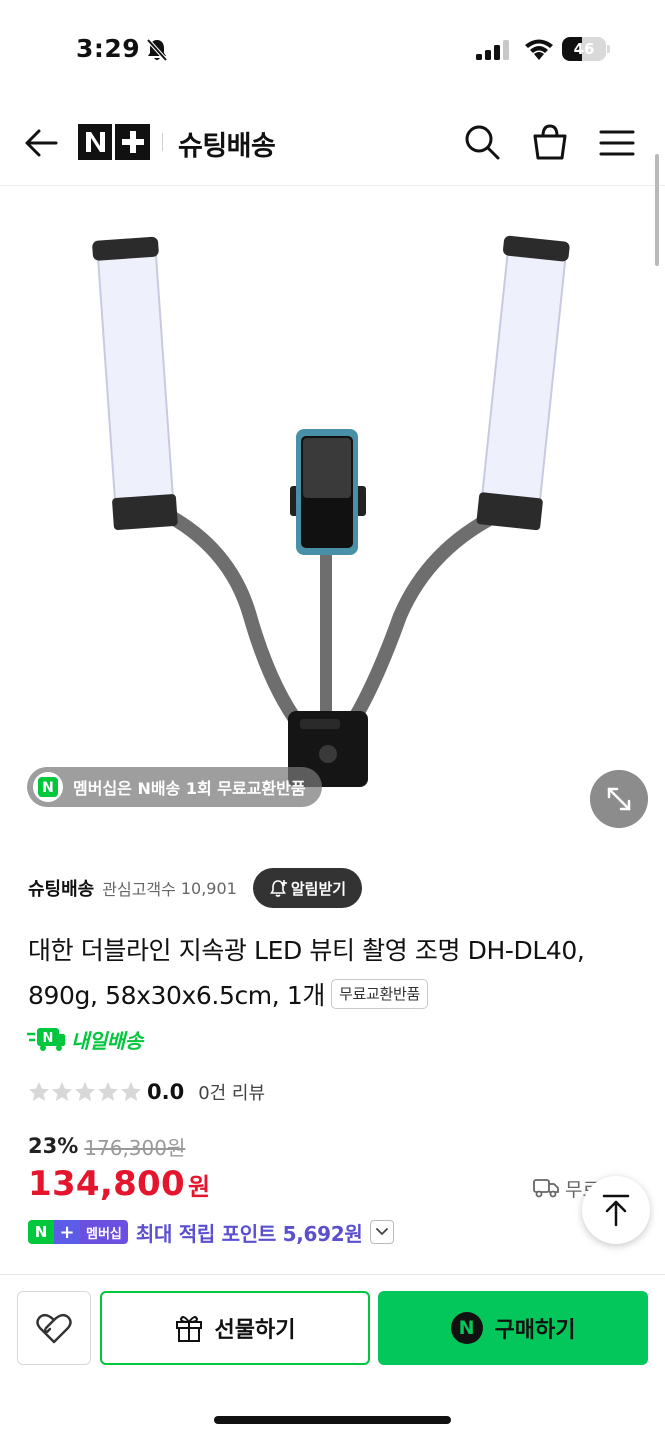 The height and width of the screenshot is (1440, 665). What do you see at coordinates (166, 1092) in the screenshot?
I see `rating-value: 0.0` at bounding box center [166, 1092].